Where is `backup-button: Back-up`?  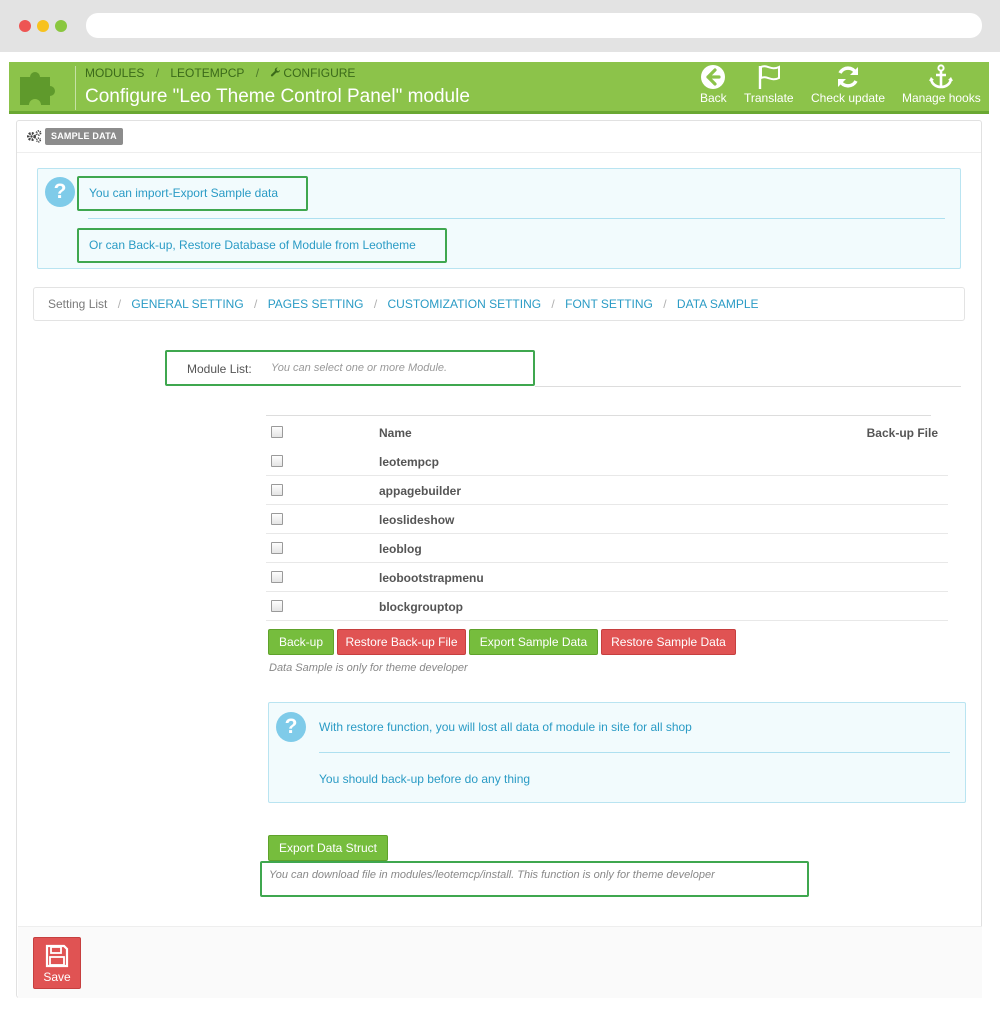 backup-button: Back-up is located at coordinates (301, 642).